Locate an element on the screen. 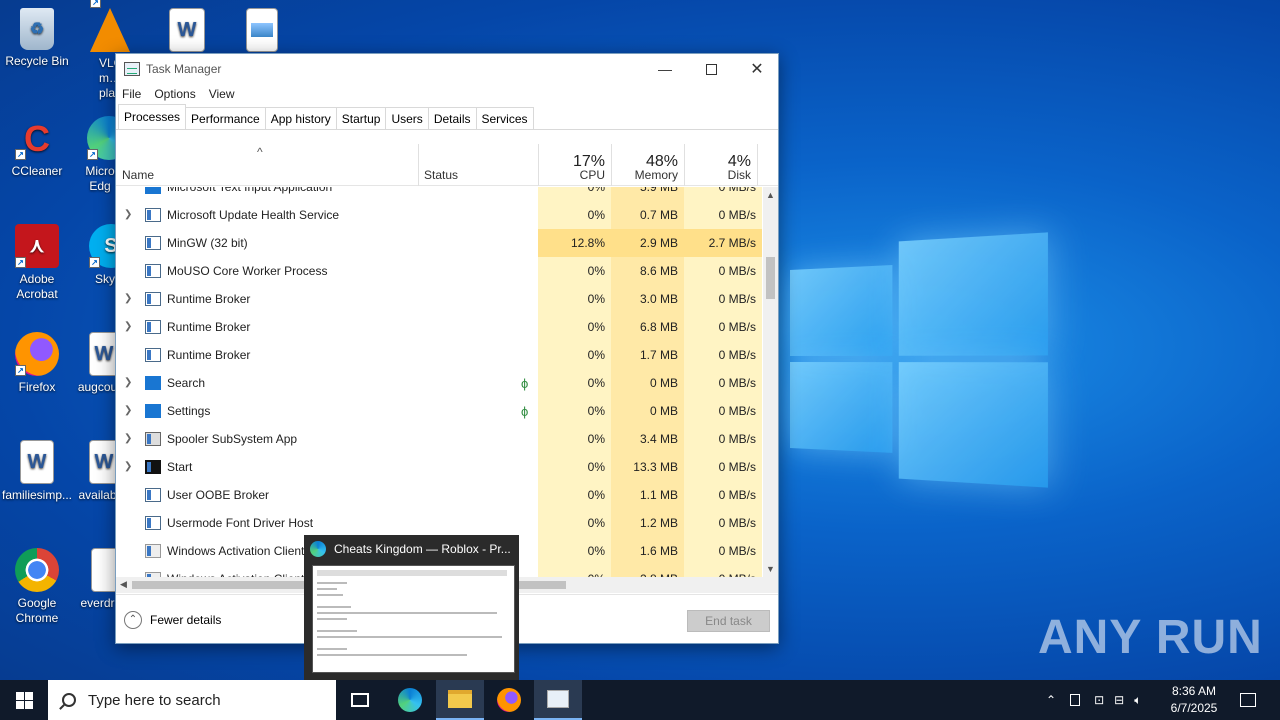 This screenshot has width=1280, height=720. windows-start-icon is located at coordinates (24, 700).